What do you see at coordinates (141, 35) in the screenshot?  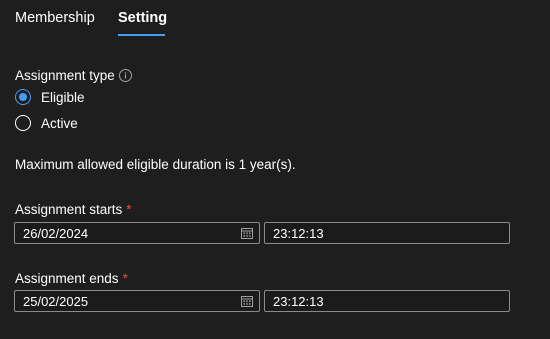 I see `active-tab-indicator` at bounding box center [141, 35].